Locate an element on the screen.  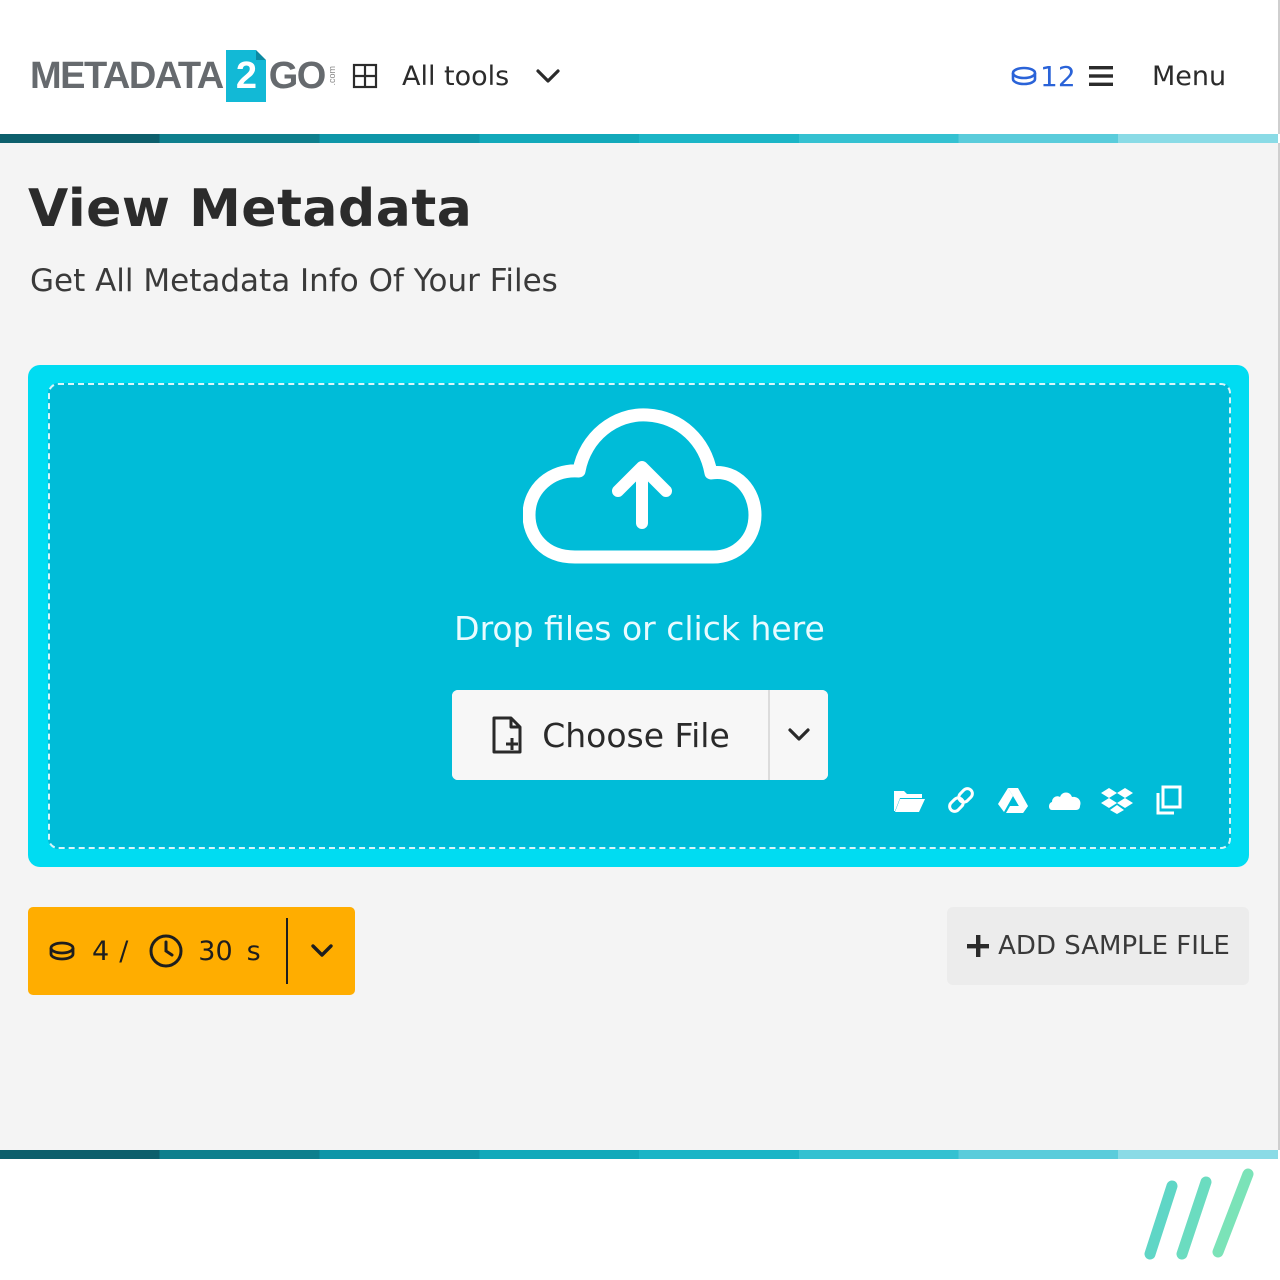
logo-suffix: .com is located at coordinates (331, 76).